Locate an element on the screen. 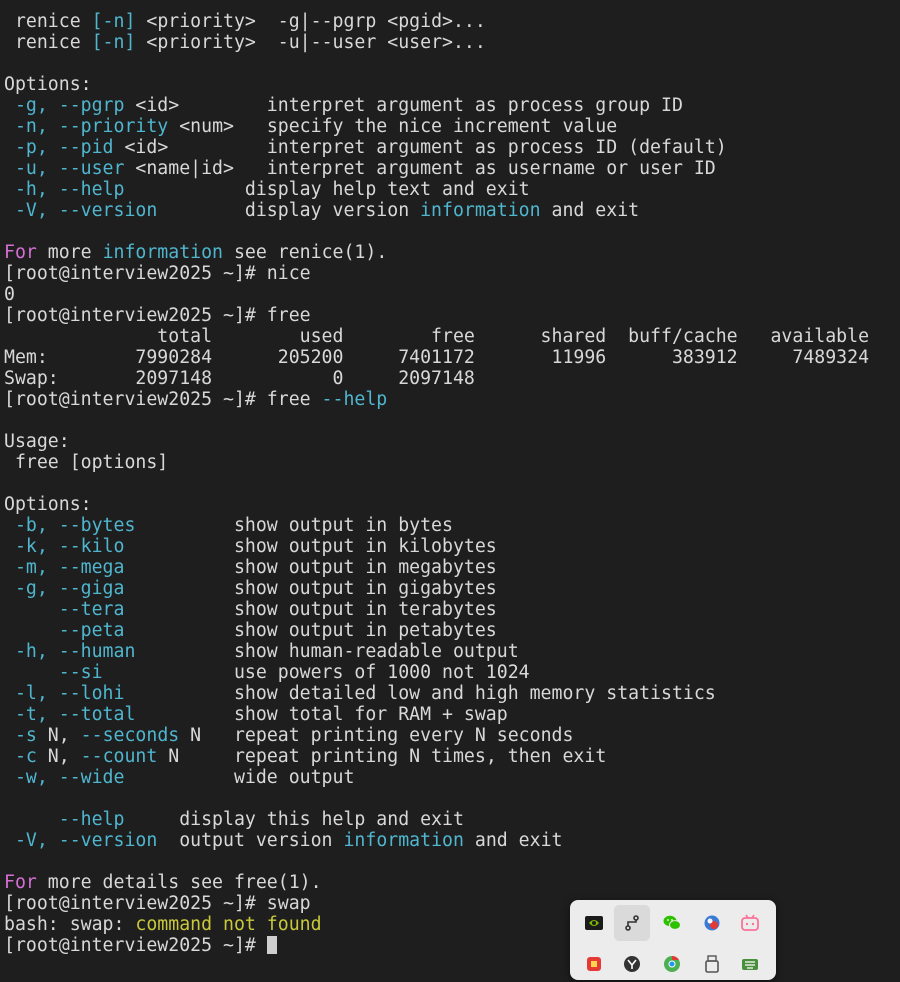 The image size is (900, 982). terminal-line: -m, --mega show output in megabytes is located at coordinates (452, 567).